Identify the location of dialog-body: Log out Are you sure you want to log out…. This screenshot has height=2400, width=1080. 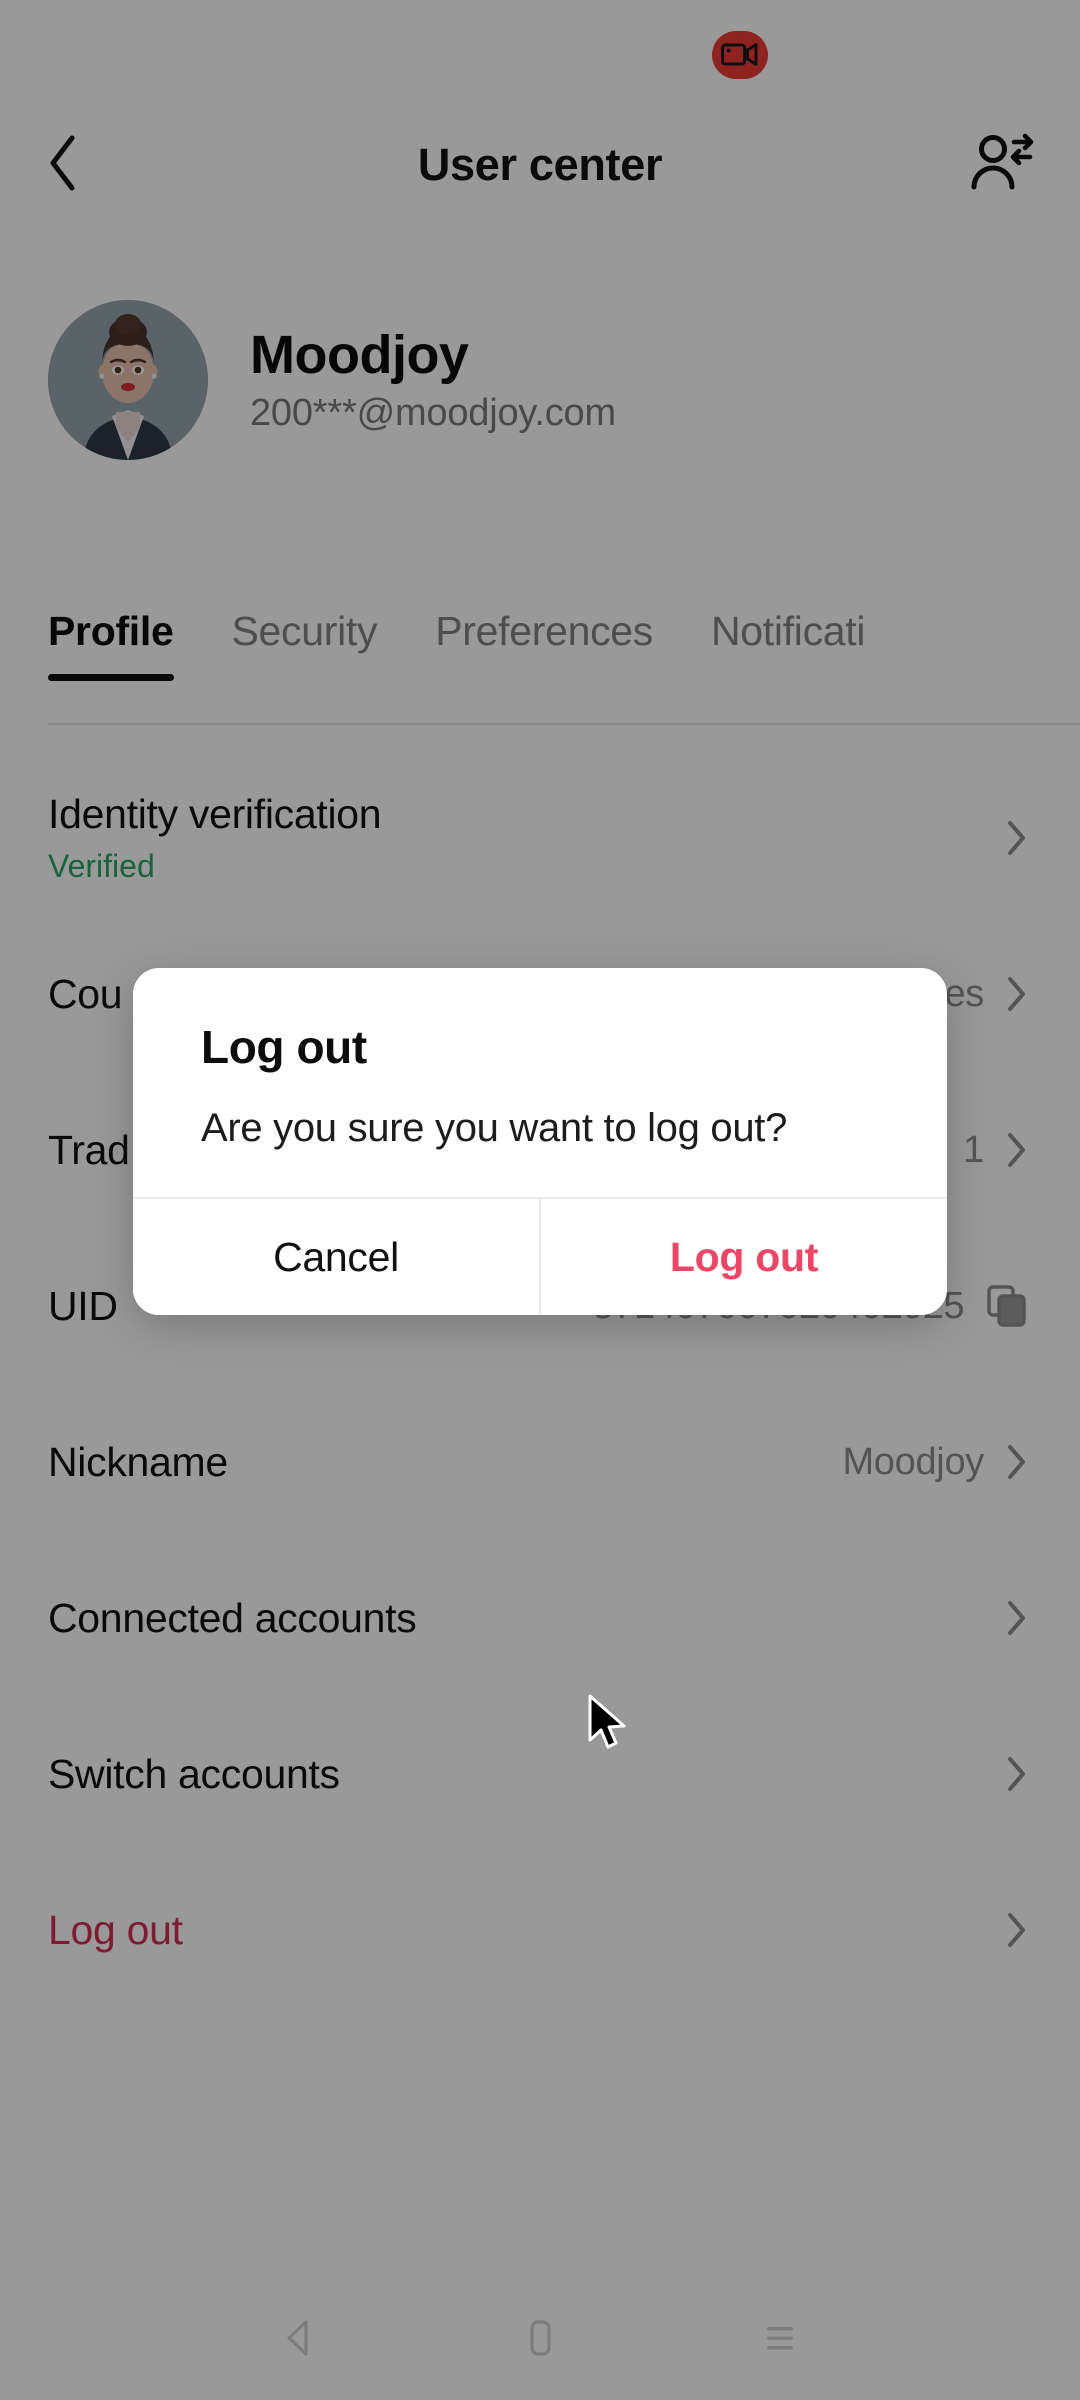
(540, 1082).